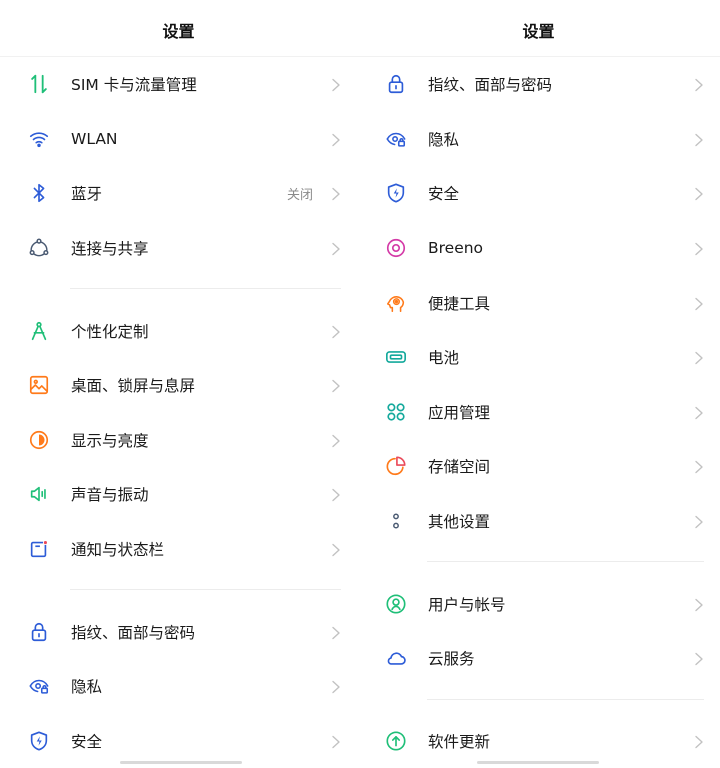 The height and width of the screenshot is (768, 720). I want to click on wifi-icon, so click(39, 139).